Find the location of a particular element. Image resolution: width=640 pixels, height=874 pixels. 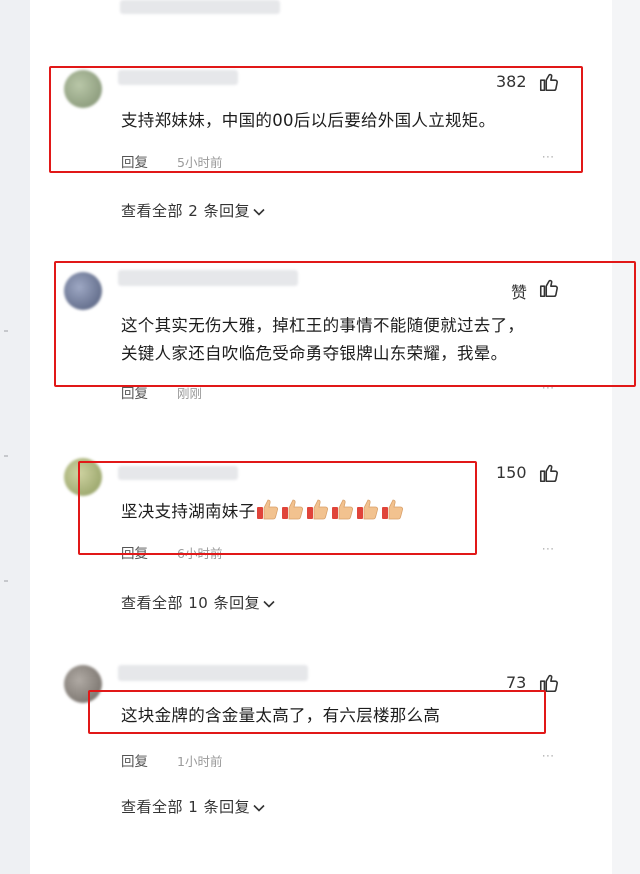

thumbs-up-icon is located at coordinates (549, 473).